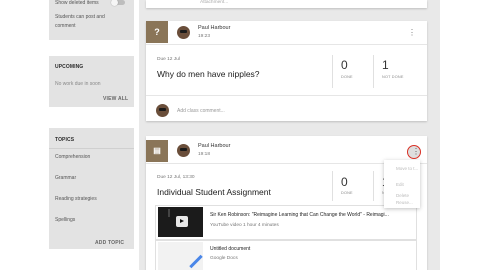 The image size is (480, 270). What do you see at coordinates (196, 261) in the screenshot?
I see `doc-thumb-mark` at bounding box center [196, 261].